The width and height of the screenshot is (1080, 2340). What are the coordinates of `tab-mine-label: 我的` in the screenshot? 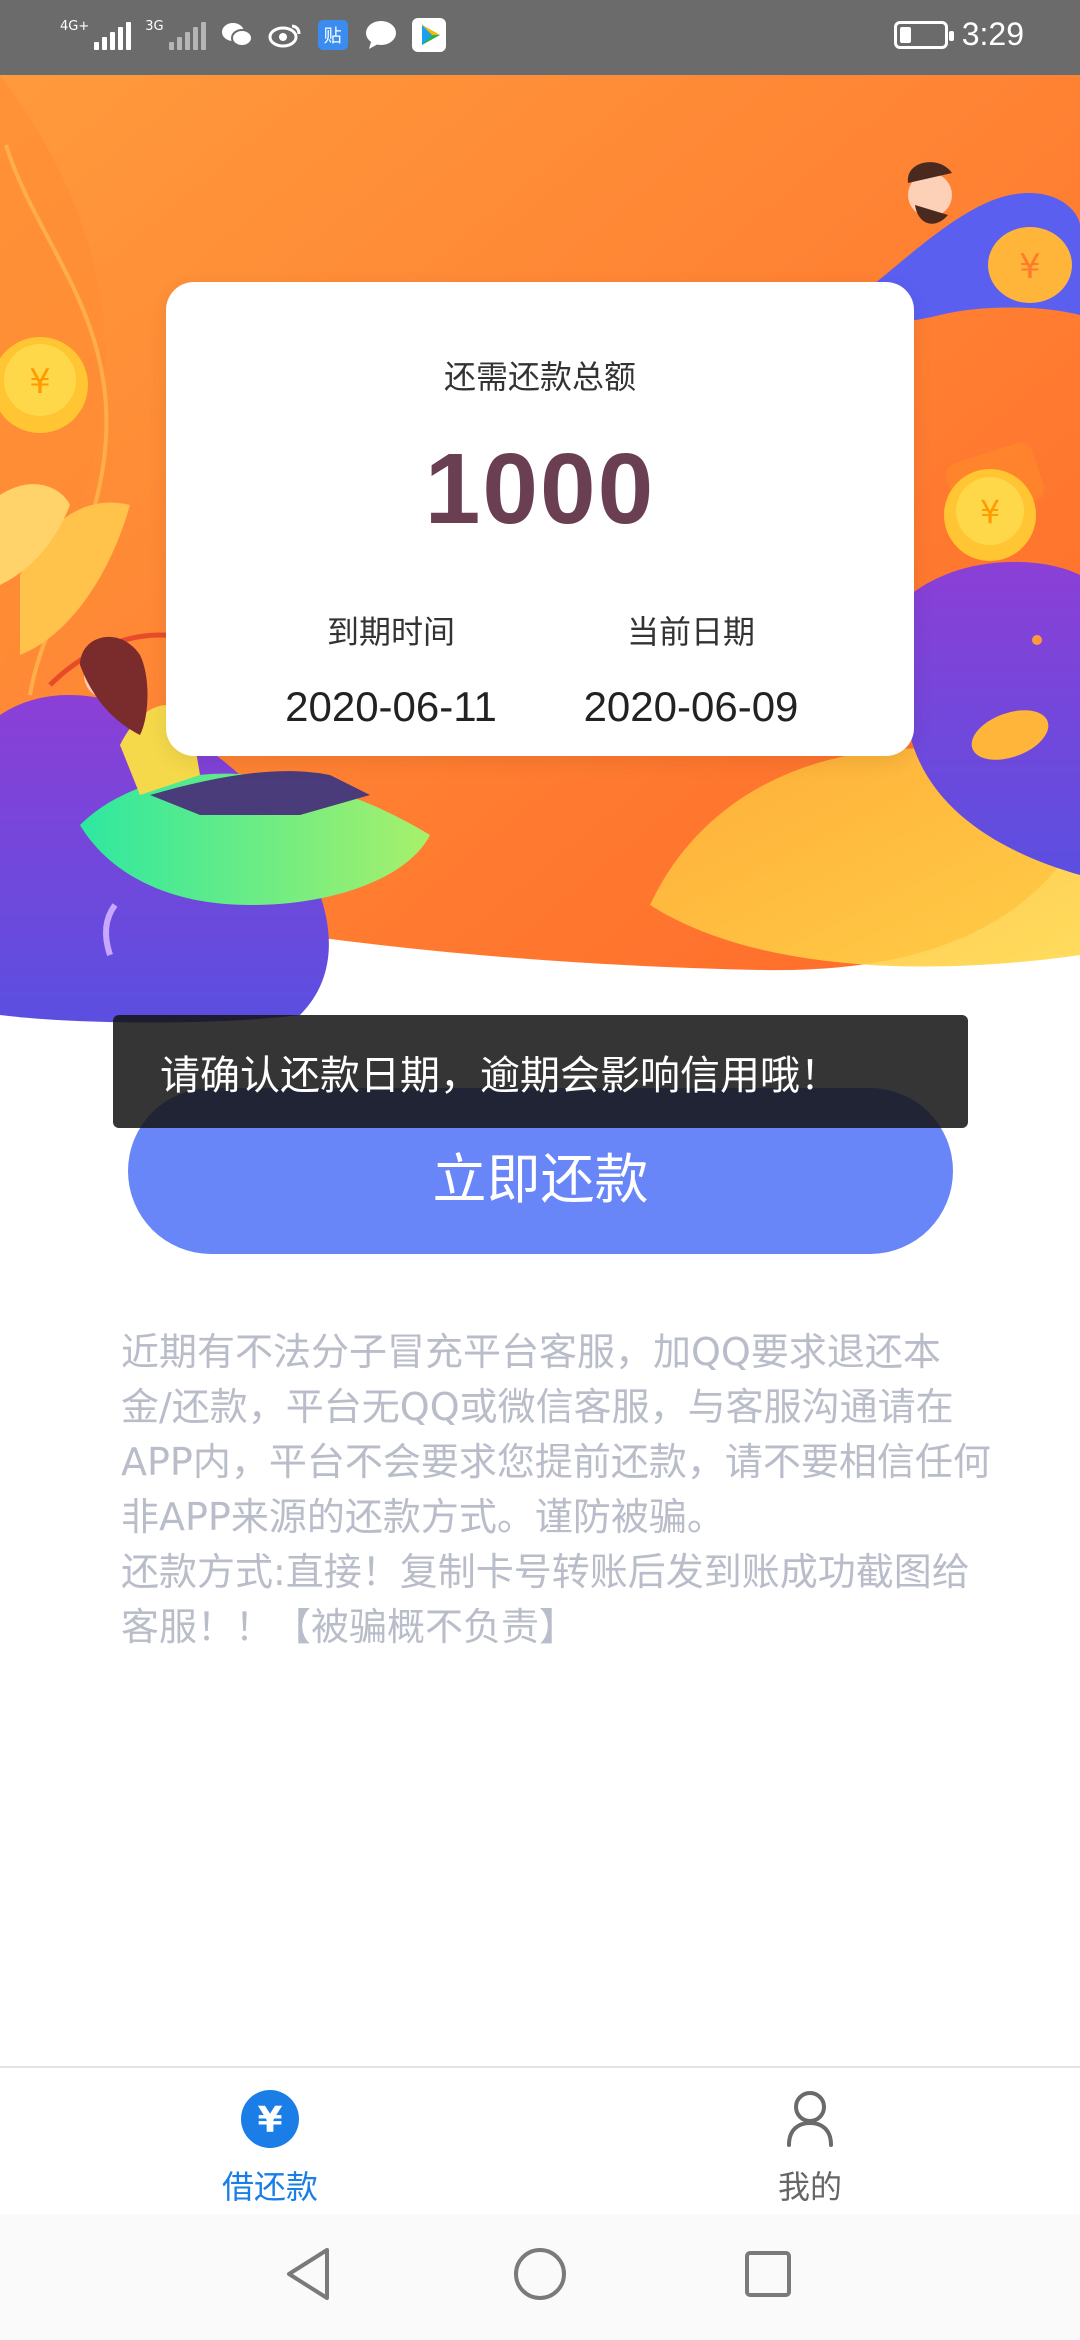 It's located at (809, 2187).